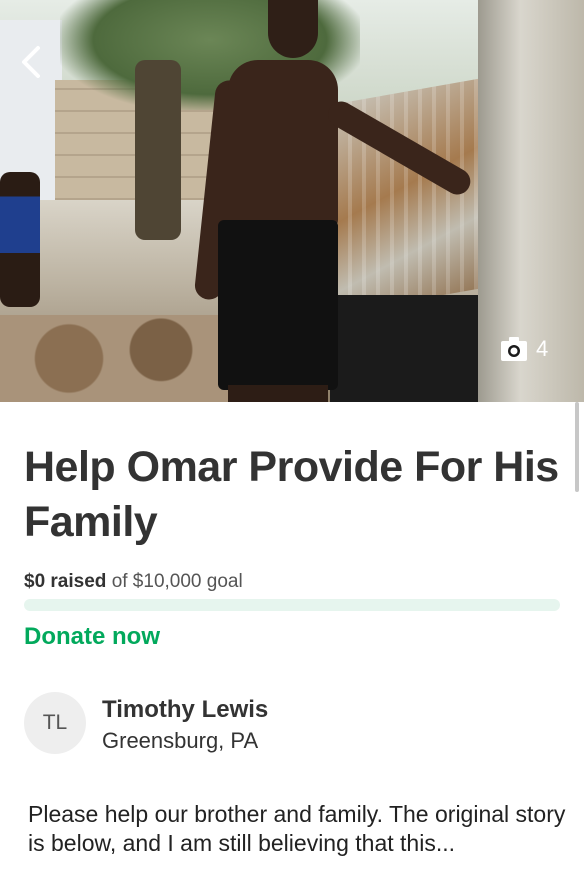 The height and width of the screenshot is (869, 584). I want to click on raised-summary: $0 raised of $10,000 goal, so click(133, 582).